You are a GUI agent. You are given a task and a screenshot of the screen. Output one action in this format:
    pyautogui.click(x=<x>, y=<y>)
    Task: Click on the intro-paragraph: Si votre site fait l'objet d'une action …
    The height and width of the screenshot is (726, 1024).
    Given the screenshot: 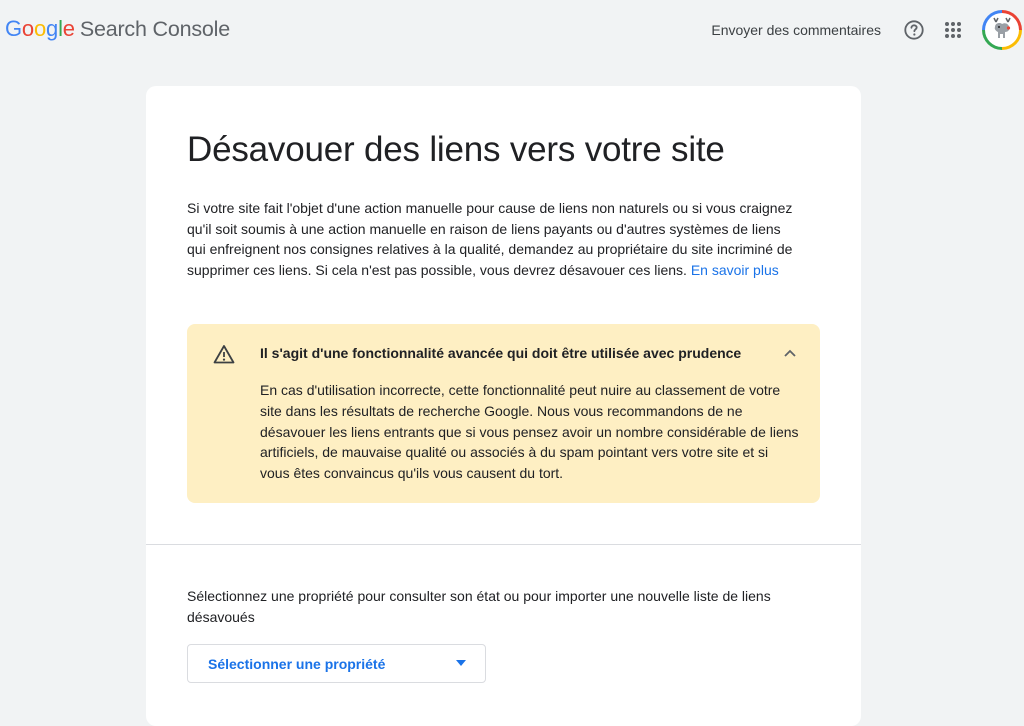 What is the action you would take?
    pyautogui.click(x=494, y=239)
    